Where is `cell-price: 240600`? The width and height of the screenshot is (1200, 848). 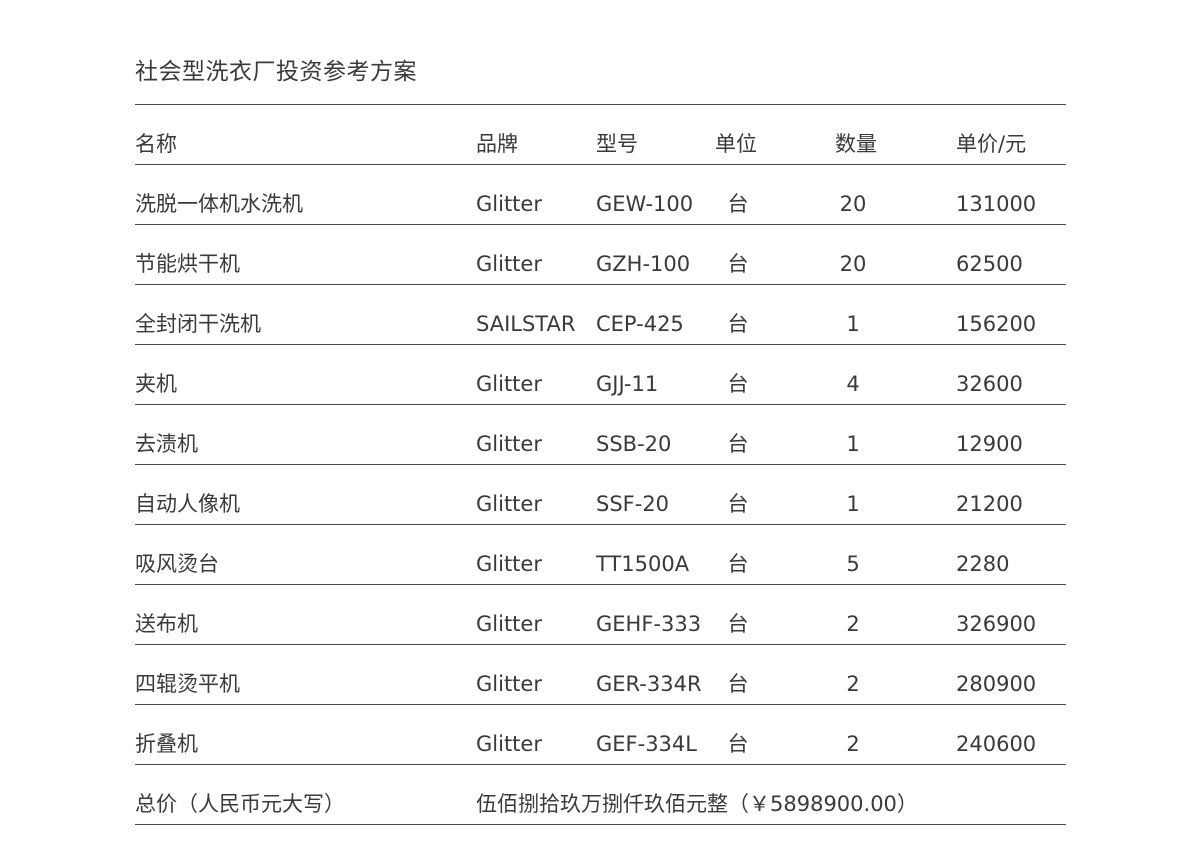 cell-price: 240600 is located at coordinates (996, 744).